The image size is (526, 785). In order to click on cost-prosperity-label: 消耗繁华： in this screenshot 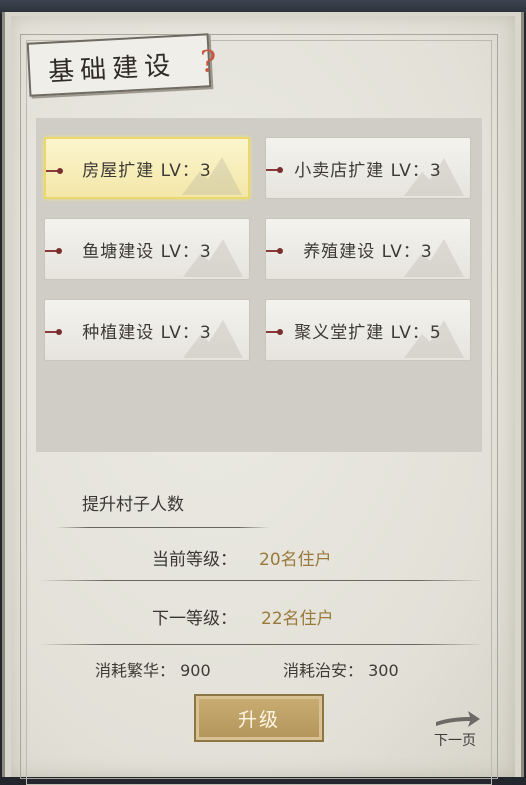, I will do `click(135, 670)`.